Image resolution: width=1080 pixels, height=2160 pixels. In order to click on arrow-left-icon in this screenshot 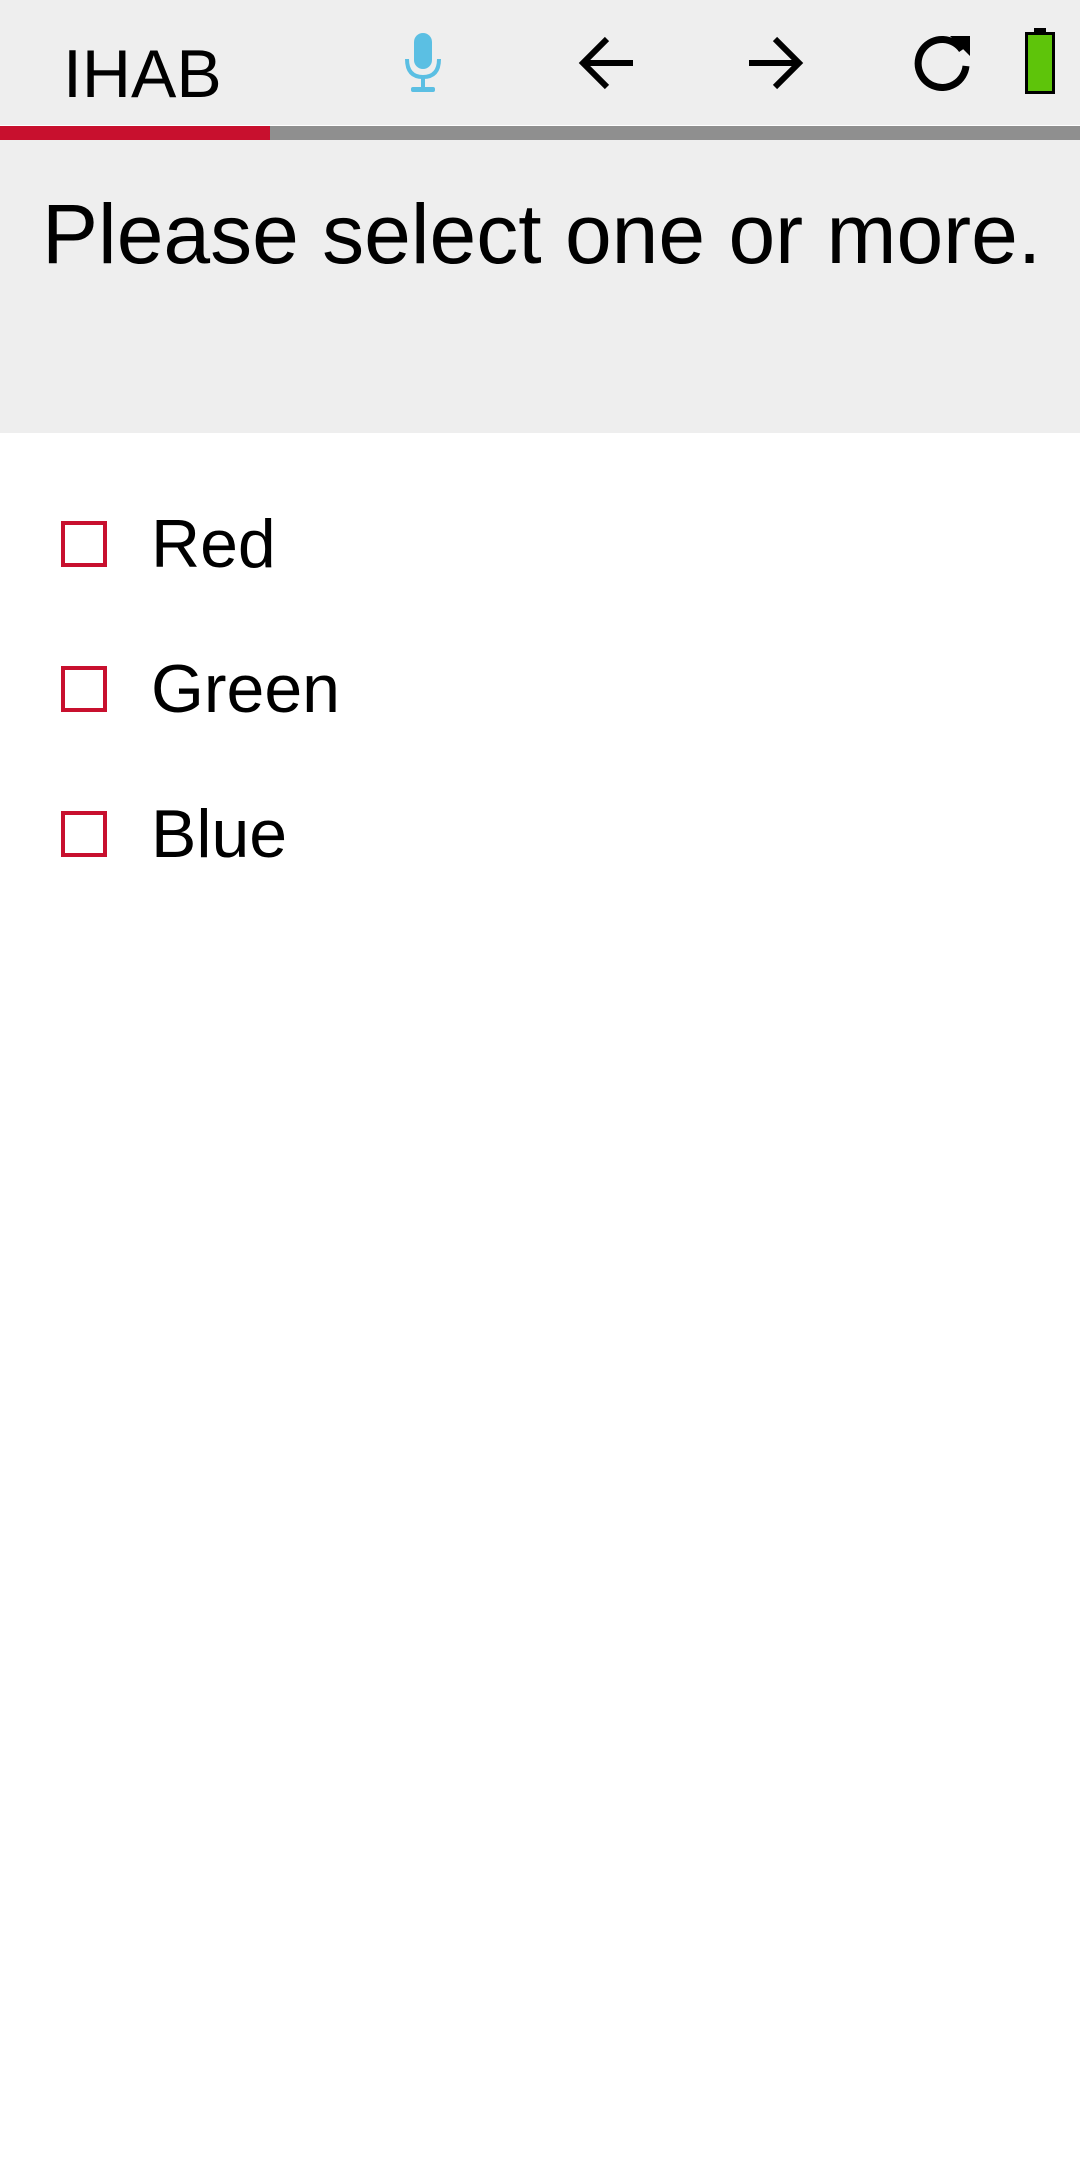, I will do `click(605, 63)`.